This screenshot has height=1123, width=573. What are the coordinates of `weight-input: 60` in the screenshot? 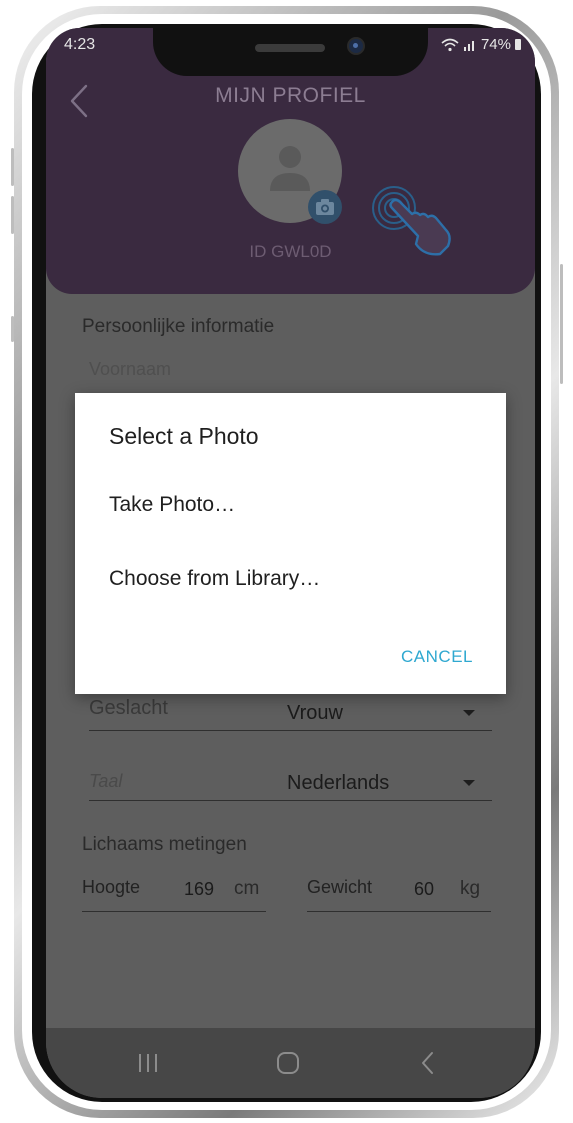 It's located at (424, 889).